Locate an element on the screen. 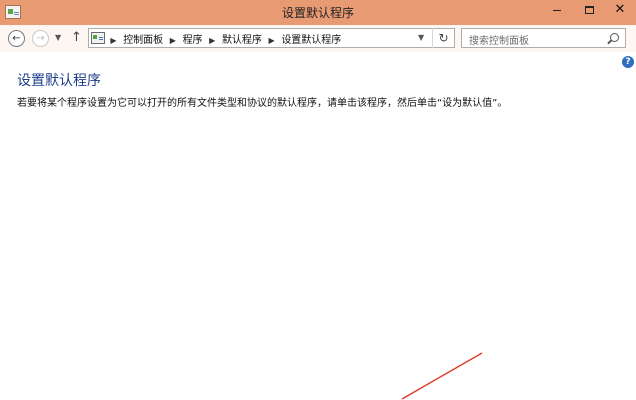 This screenshot has width=636, height=400. minimize-button is located at coordinates (557, 10).